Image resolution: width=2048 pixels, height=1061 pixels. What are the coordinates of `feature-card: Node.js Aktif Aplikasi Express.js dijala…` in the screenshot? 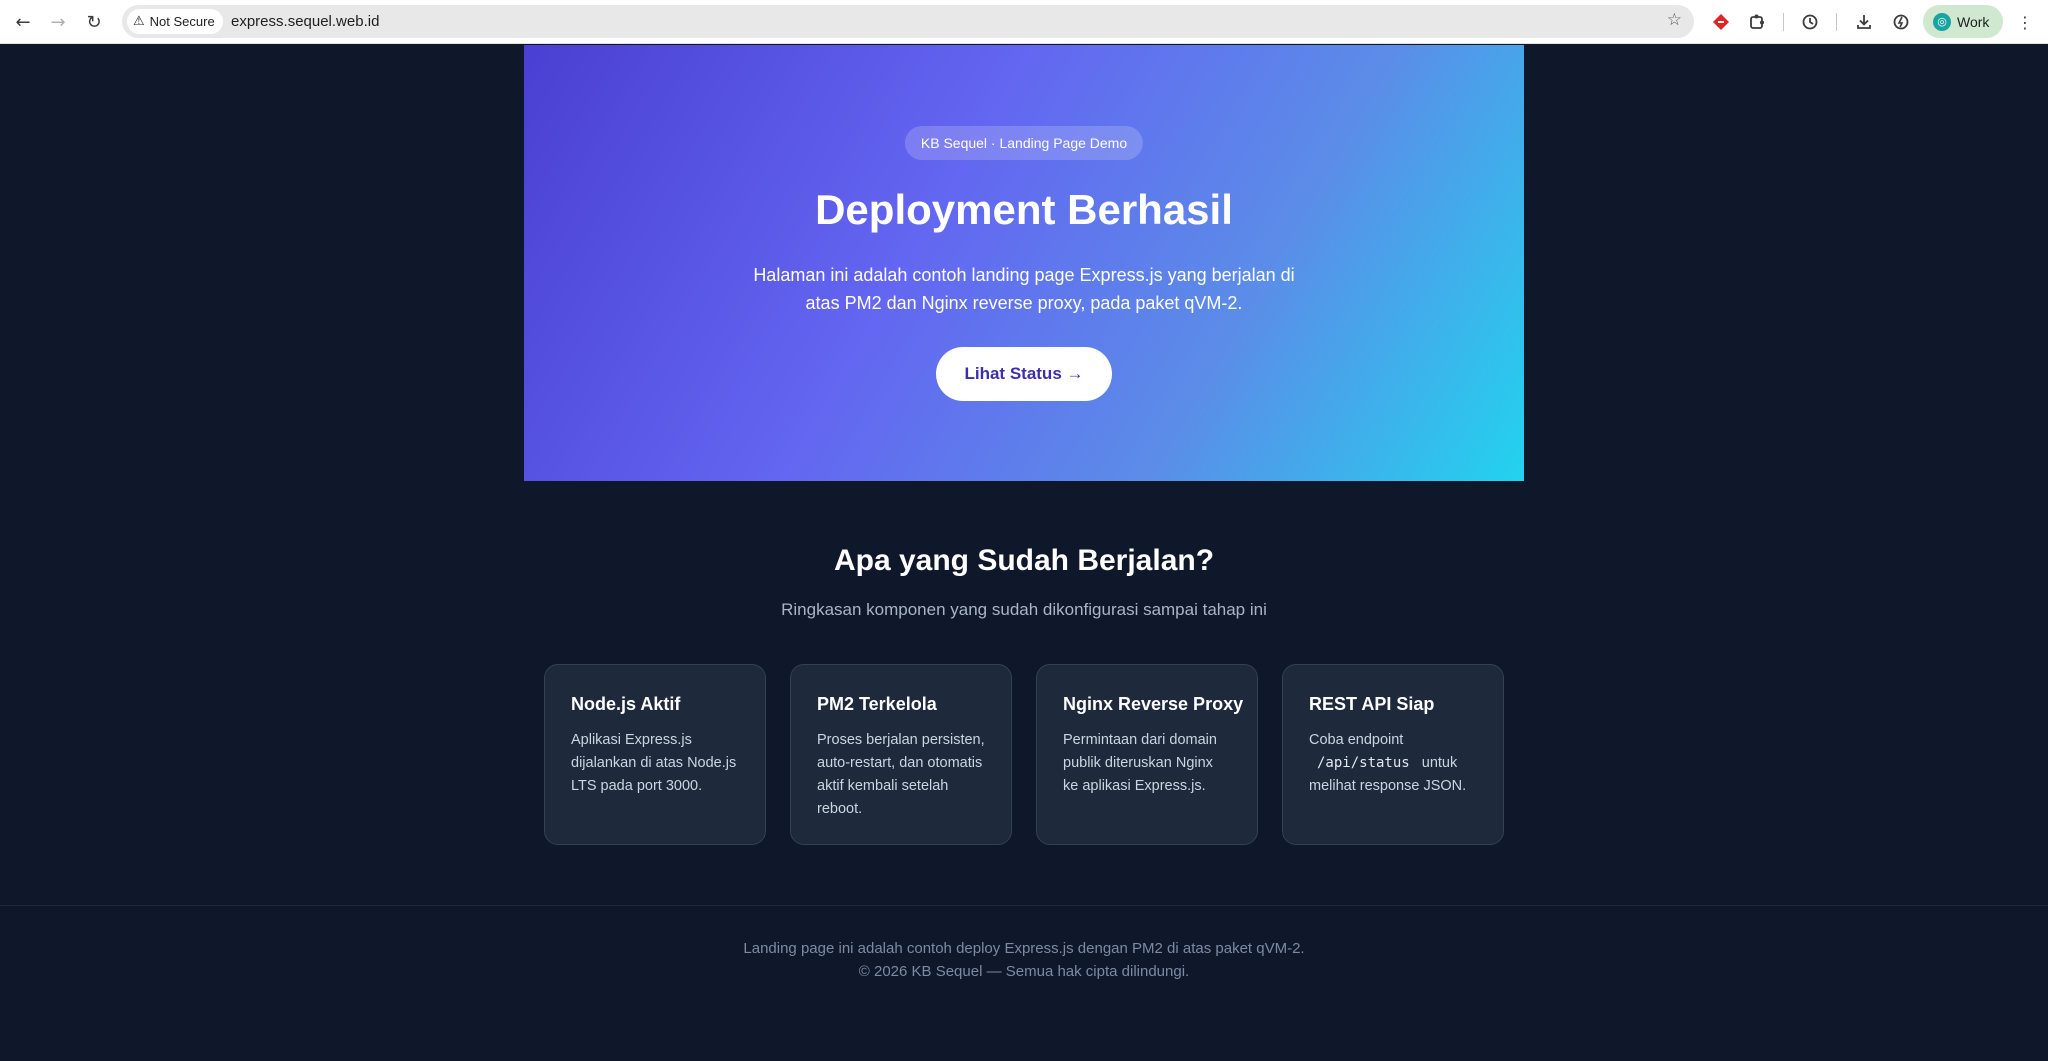 It's located at (655, 754).